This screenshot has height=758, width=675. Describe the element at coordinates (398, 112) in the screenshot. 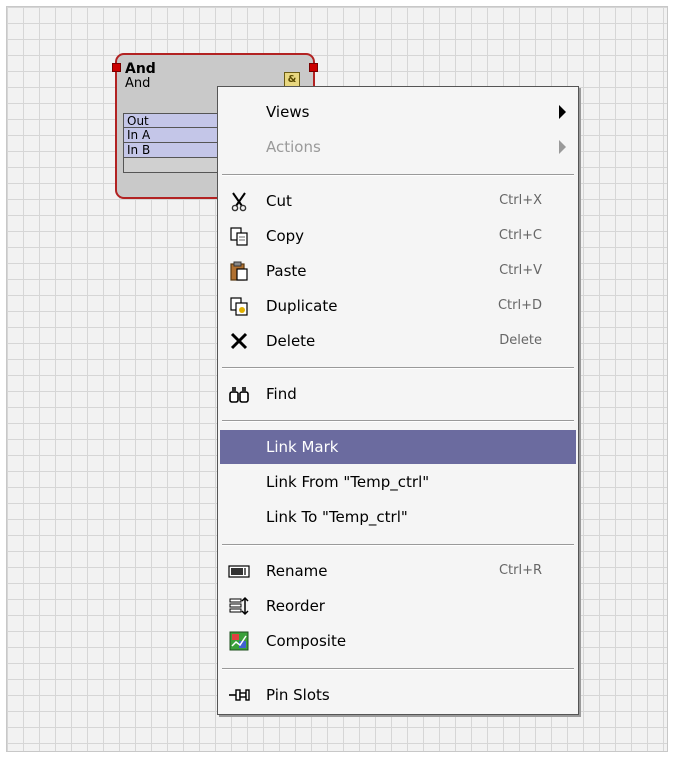

I see `menu-item-views: Views` at that location.